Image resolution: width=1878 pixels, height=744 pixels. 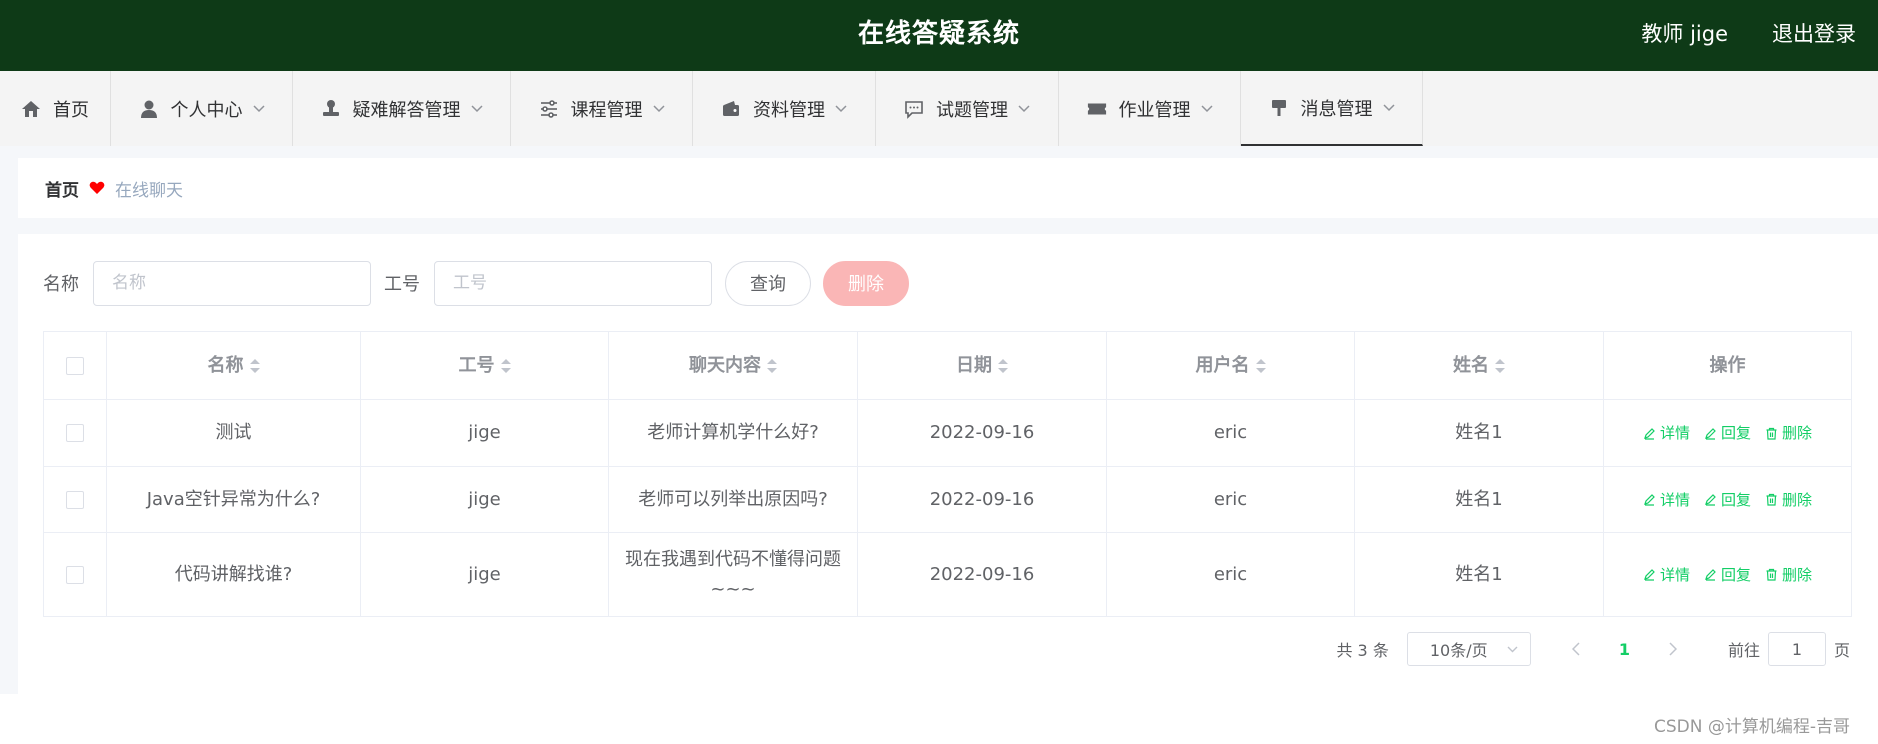 What do you see at coordinates (789, 110) in the screenshot?
I see `menu-item-label: 资料管理` at bounding box center [789, 110].